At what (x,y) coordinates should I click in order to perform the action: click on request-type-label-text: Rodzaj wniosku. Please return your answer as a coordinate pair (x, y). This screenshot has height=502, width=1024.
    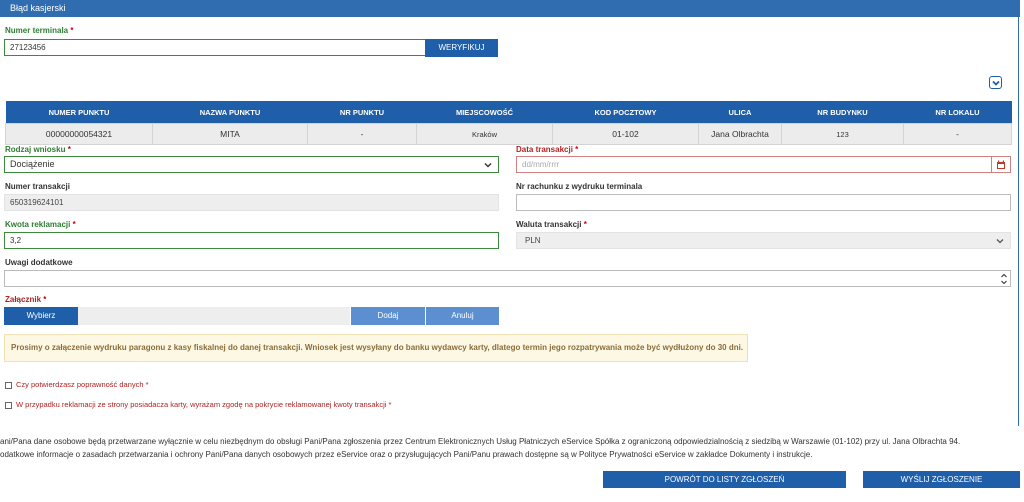
    Looking at the image, I should click on (35, 149).